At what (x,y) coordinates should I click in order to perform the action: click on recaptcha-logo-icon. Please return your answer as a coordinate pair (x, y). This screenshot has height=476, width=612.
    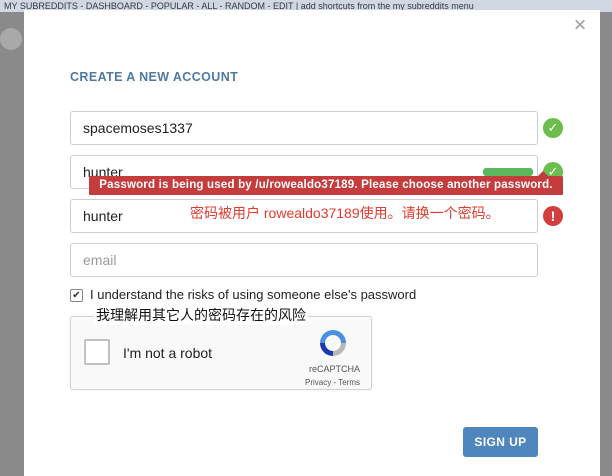
    Looking at the image, I should click on (333, 343).